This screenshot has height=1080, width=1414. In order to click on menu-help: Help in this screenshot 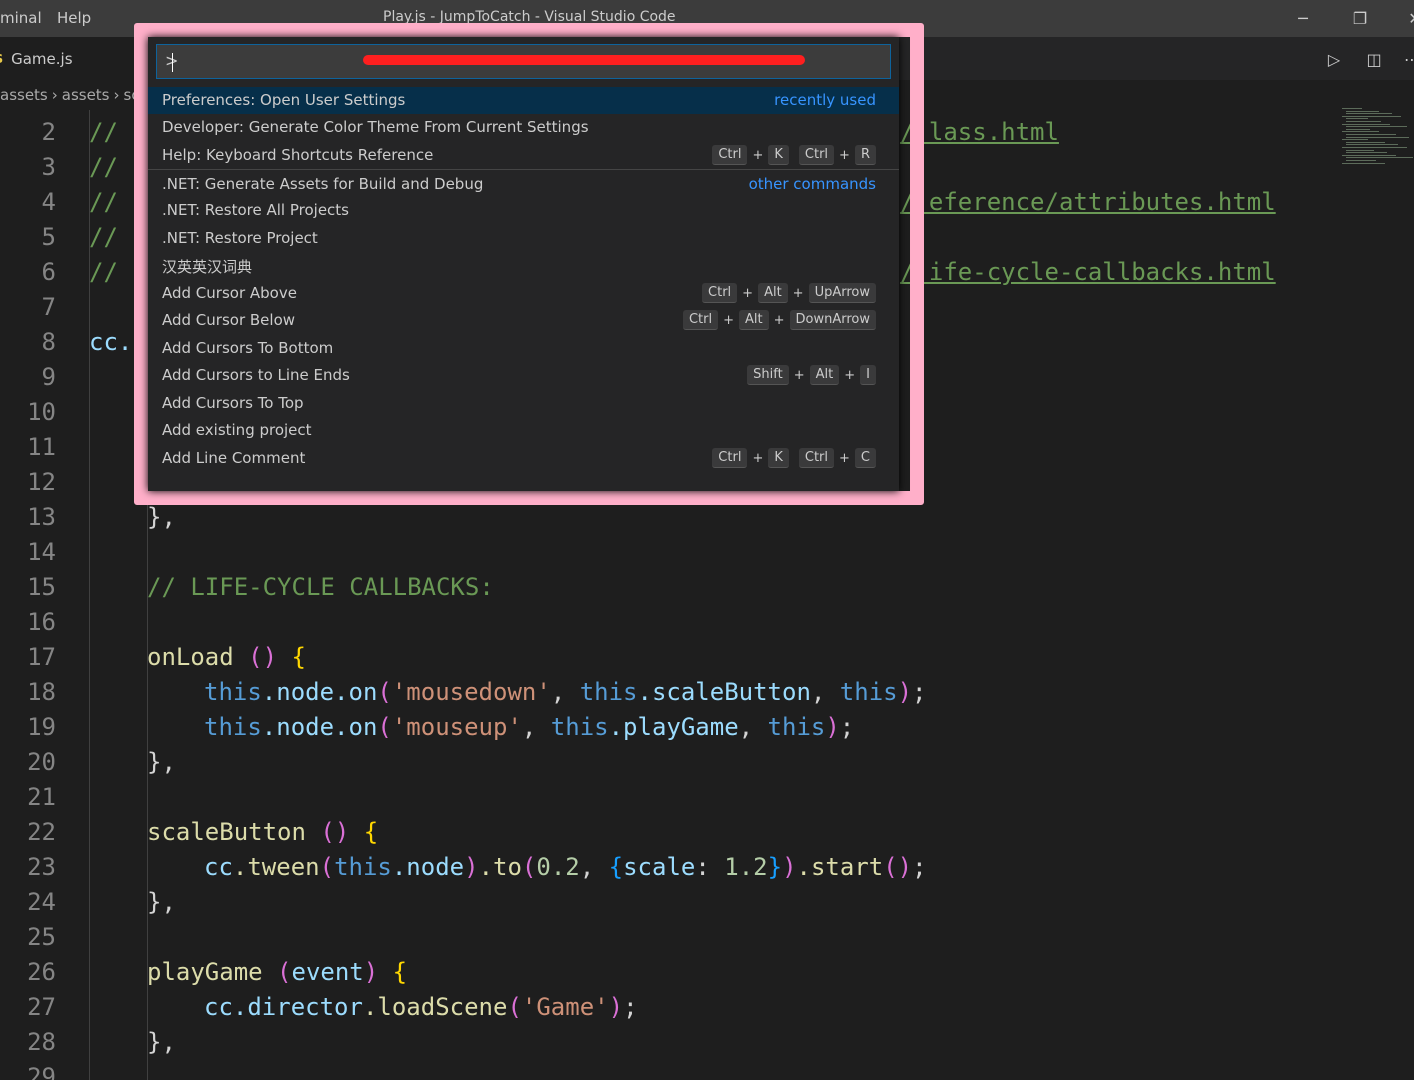, I will do `click(74, 18)`.